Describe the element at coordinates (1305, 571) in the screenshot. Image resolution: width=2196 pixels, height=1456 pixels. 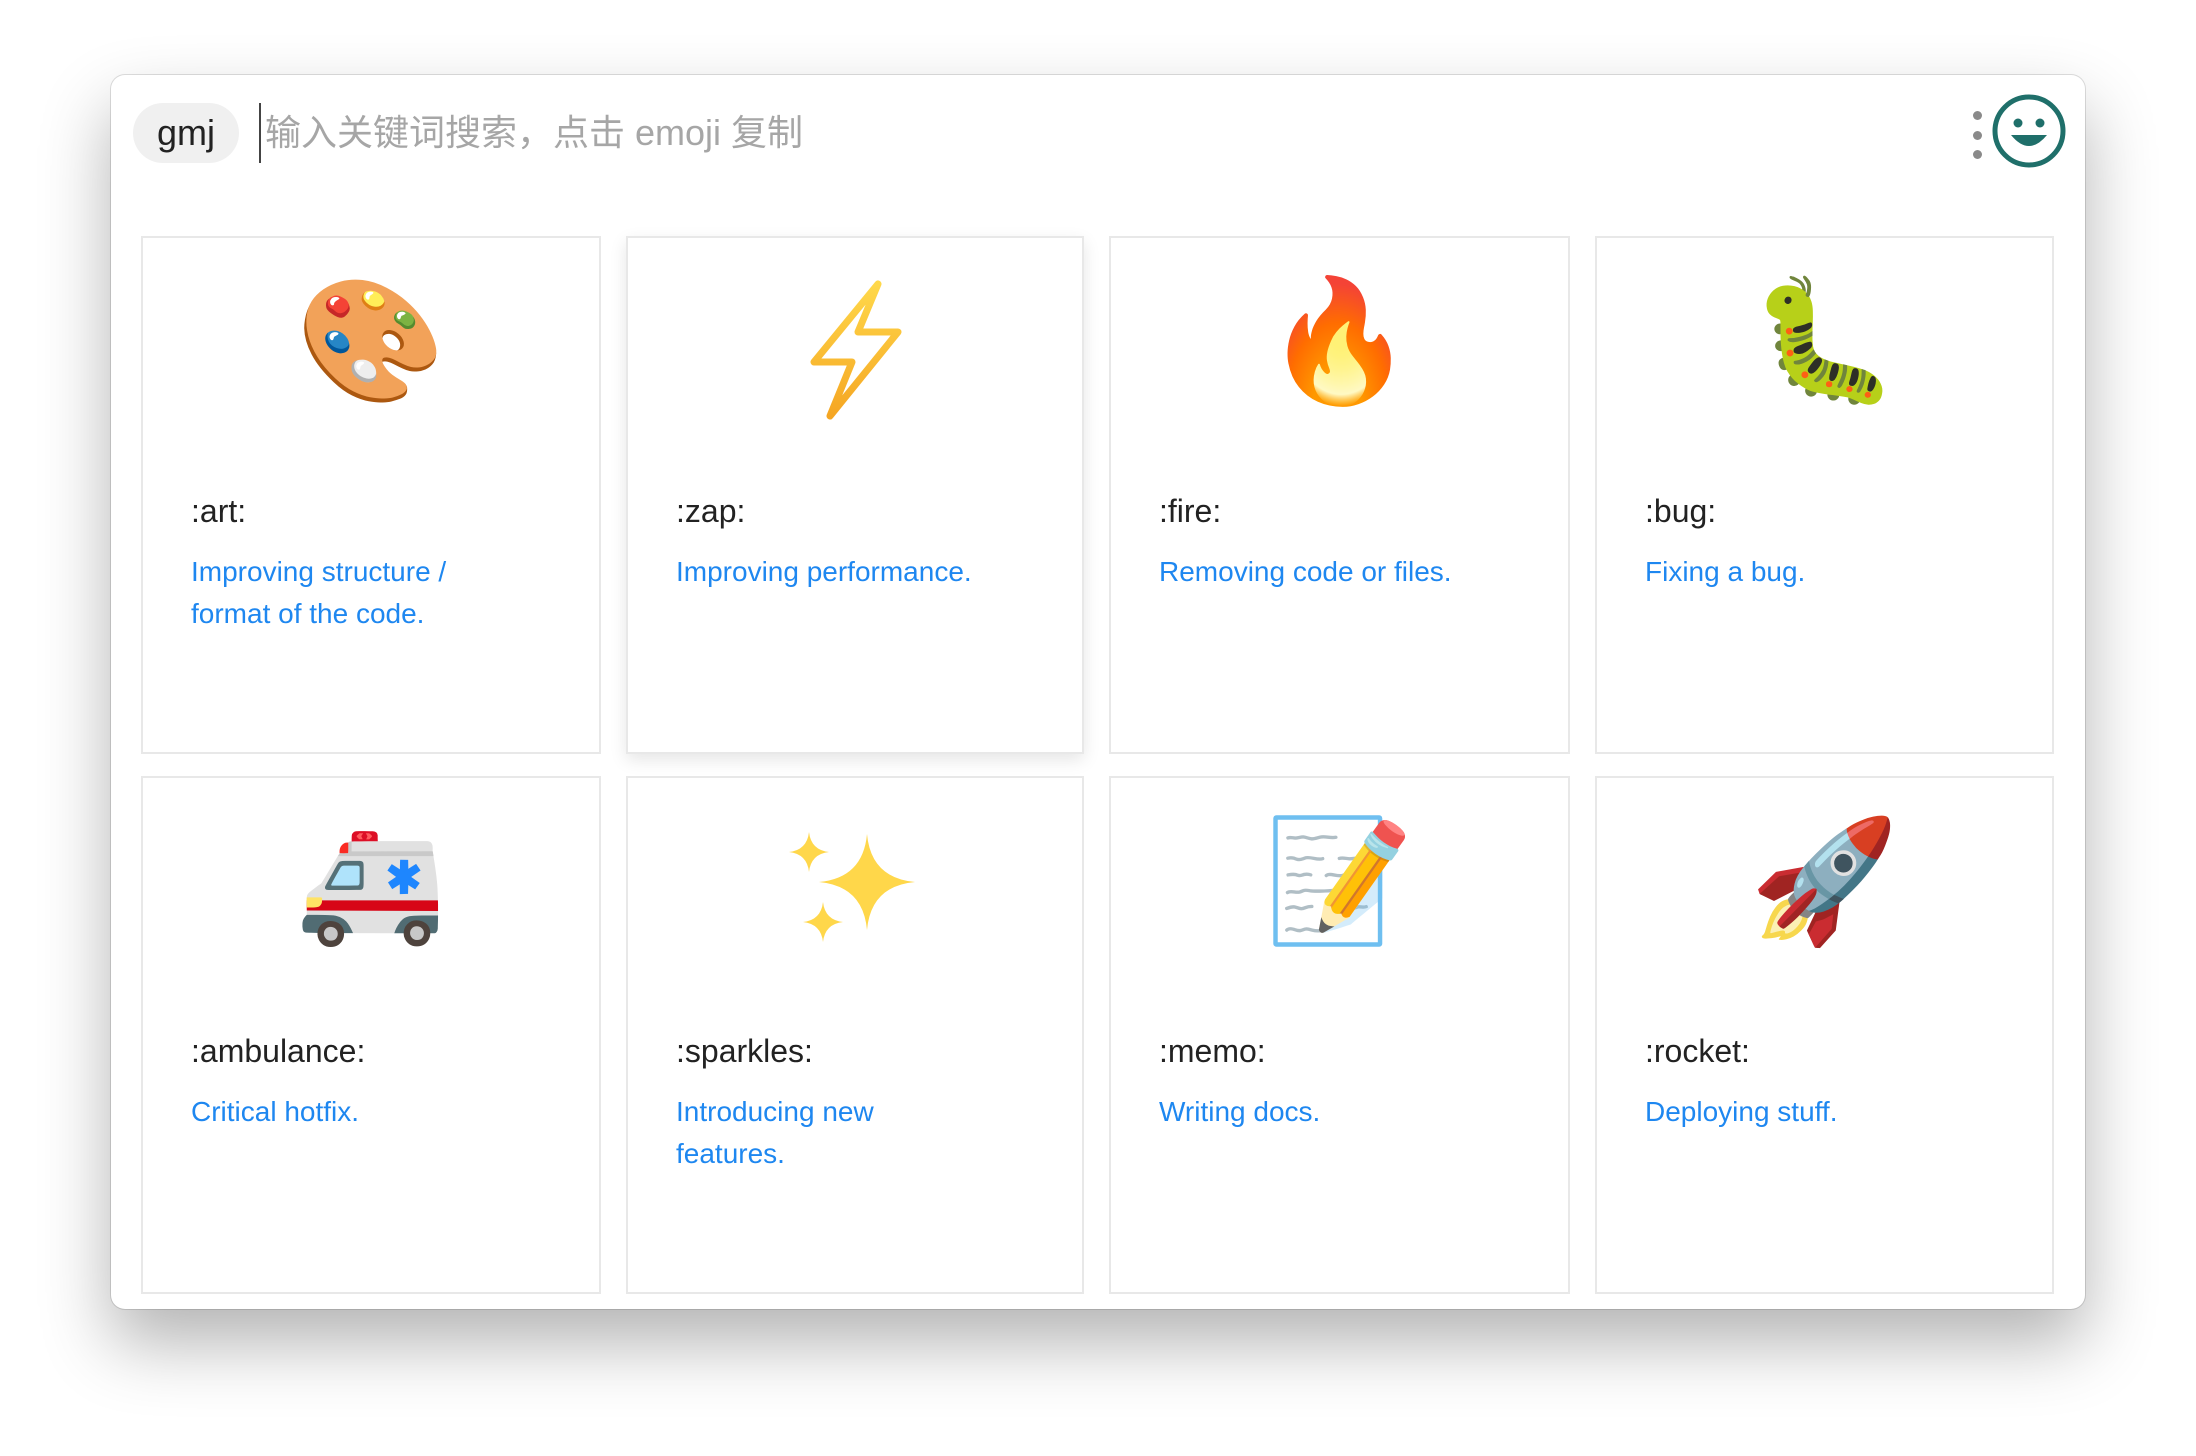
I see `emoji-description: Removing code or files.` at that location.